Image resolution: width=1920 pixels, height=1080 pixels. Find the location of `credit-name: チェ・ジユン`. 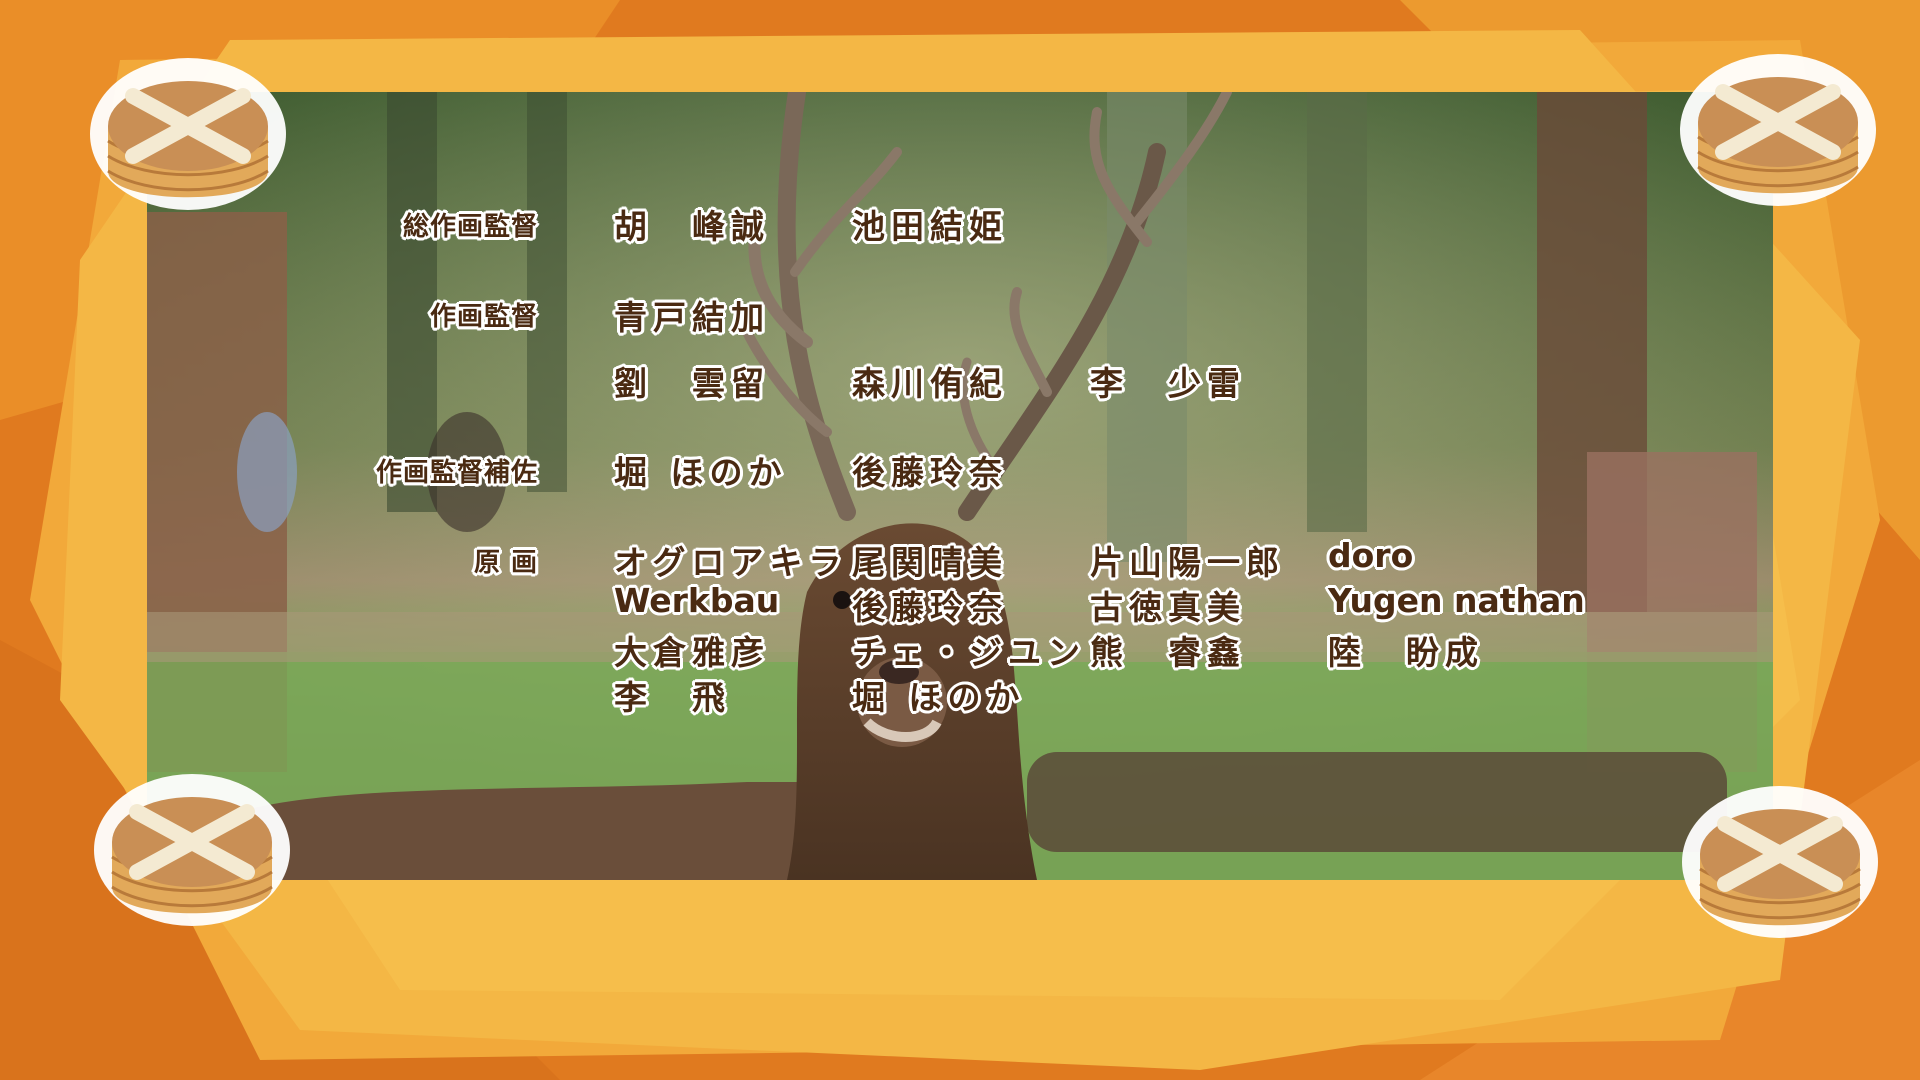

credit-name: チェ・ジユン is located at coordinates (969, 652).